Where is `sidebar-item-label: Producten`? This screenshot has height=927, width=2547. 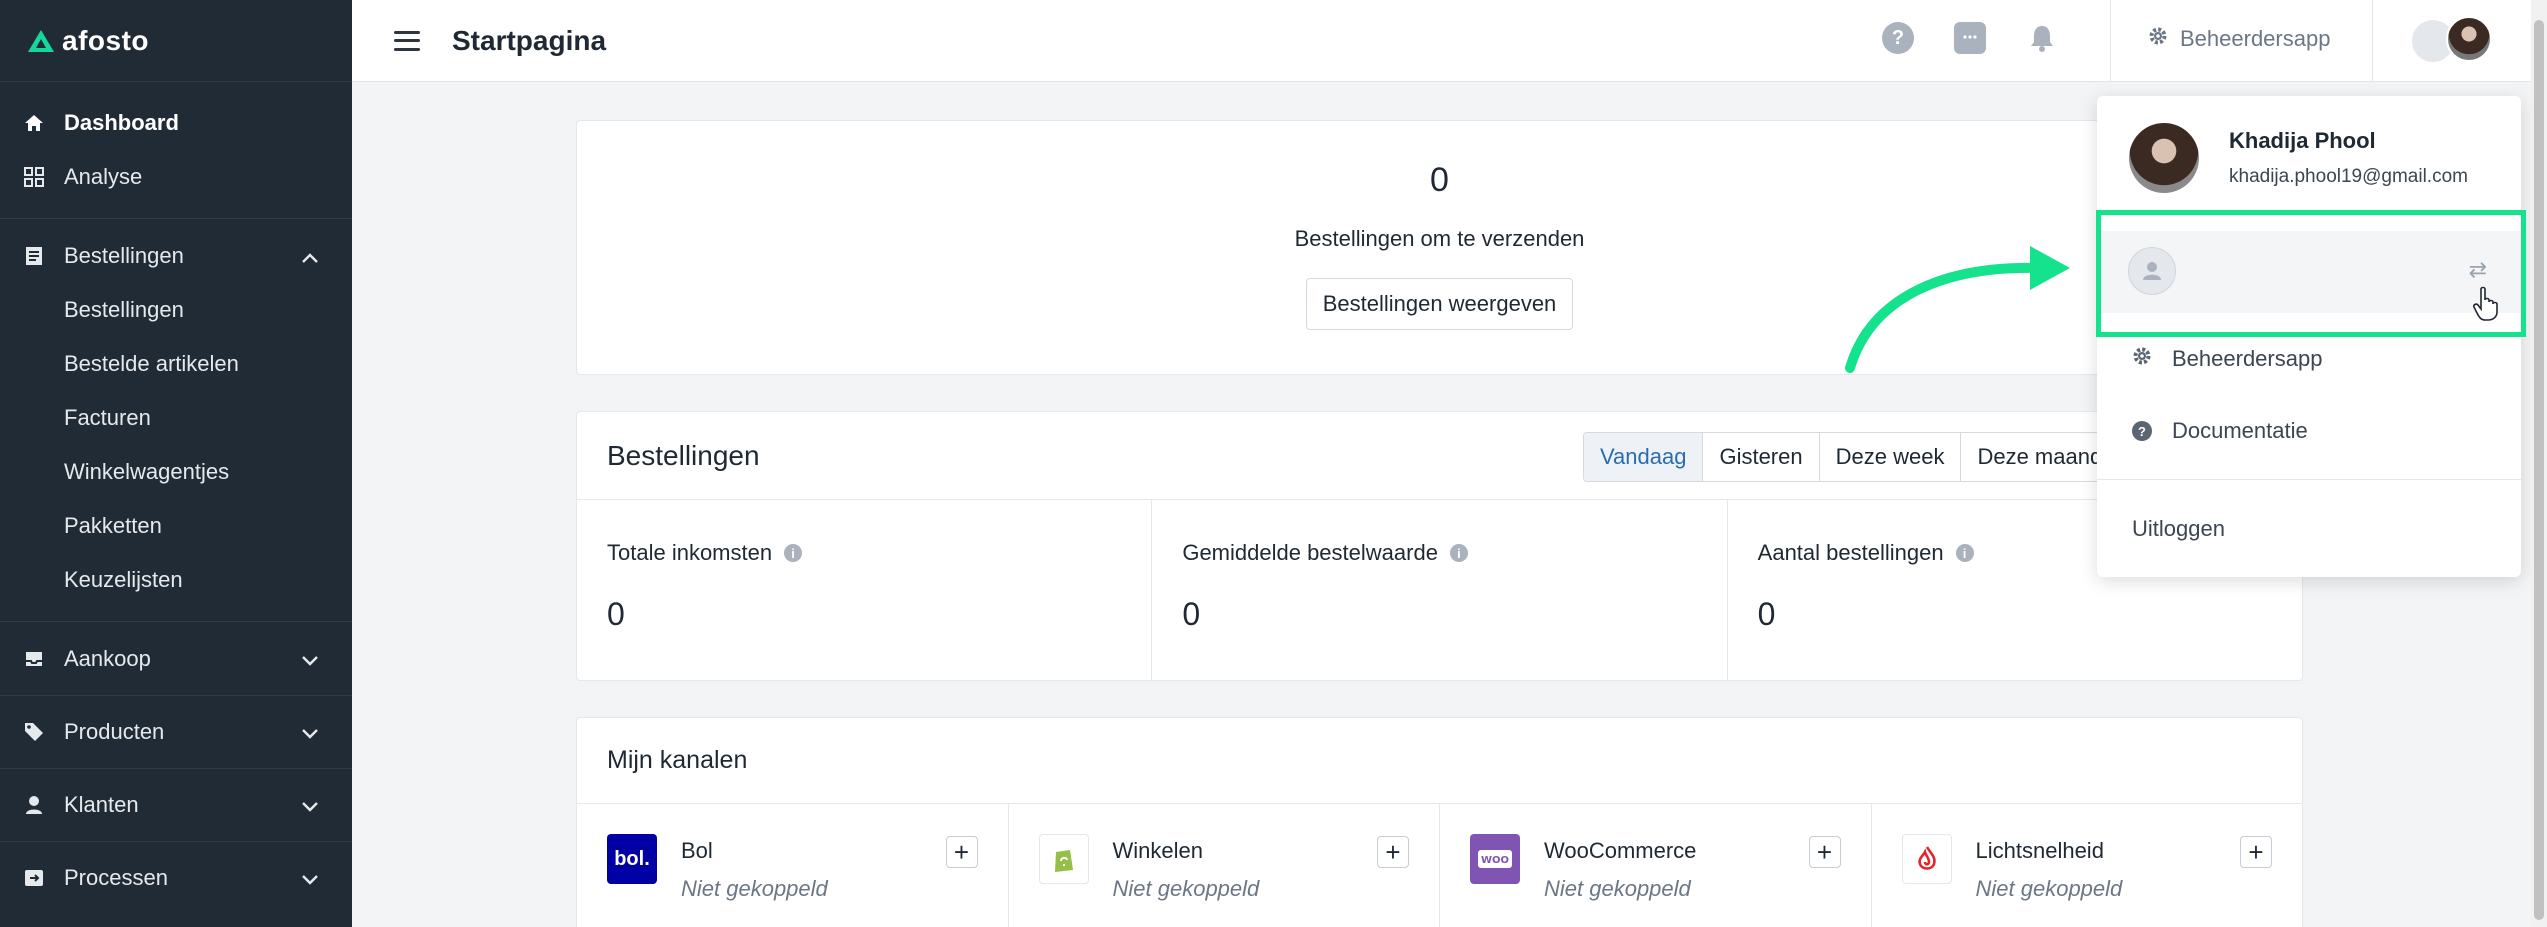 sidebar-item-label: Producten is located at coordinates (114, 731).